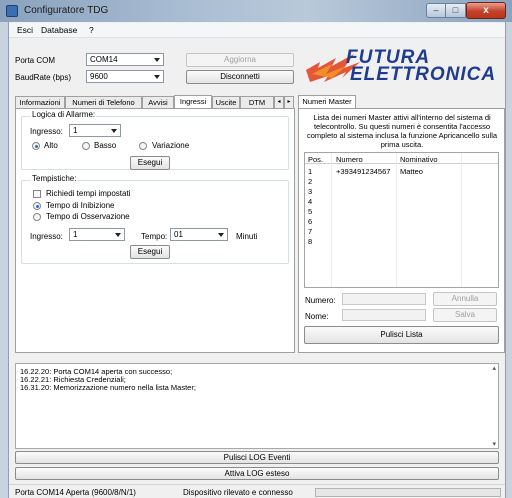  Describe the element at coordinates (310, 171) in the screenshot. I see `row-pos: 1` at that location.